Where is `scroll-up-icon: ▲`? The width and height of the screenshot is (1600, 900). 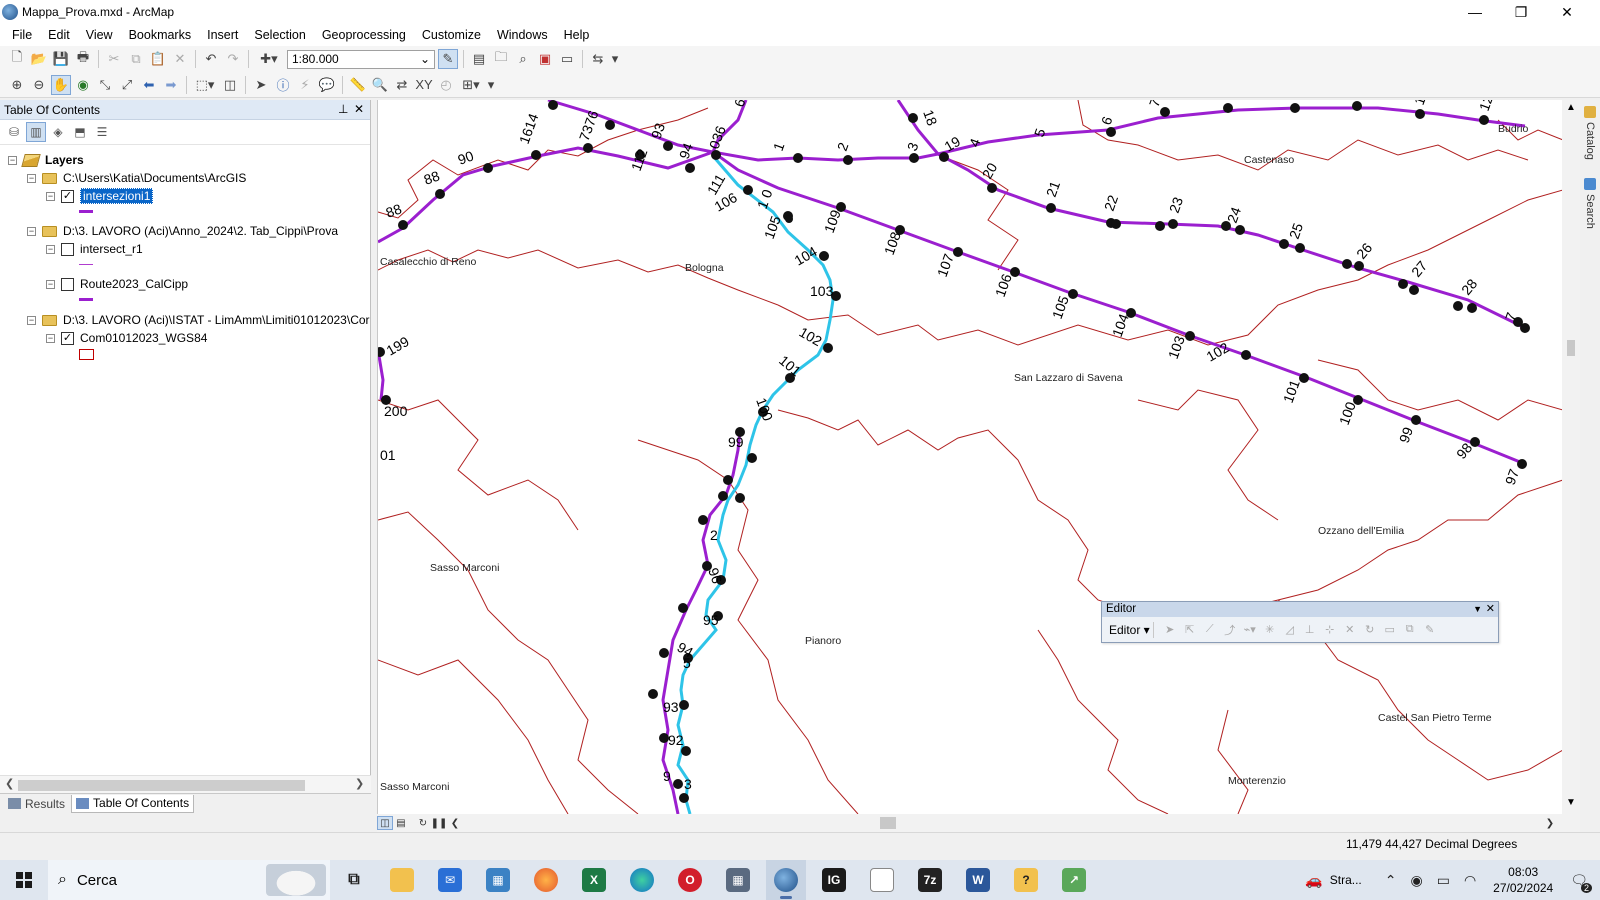 scroll-up-icon: ▲ is located at coordinates (1571, 107).